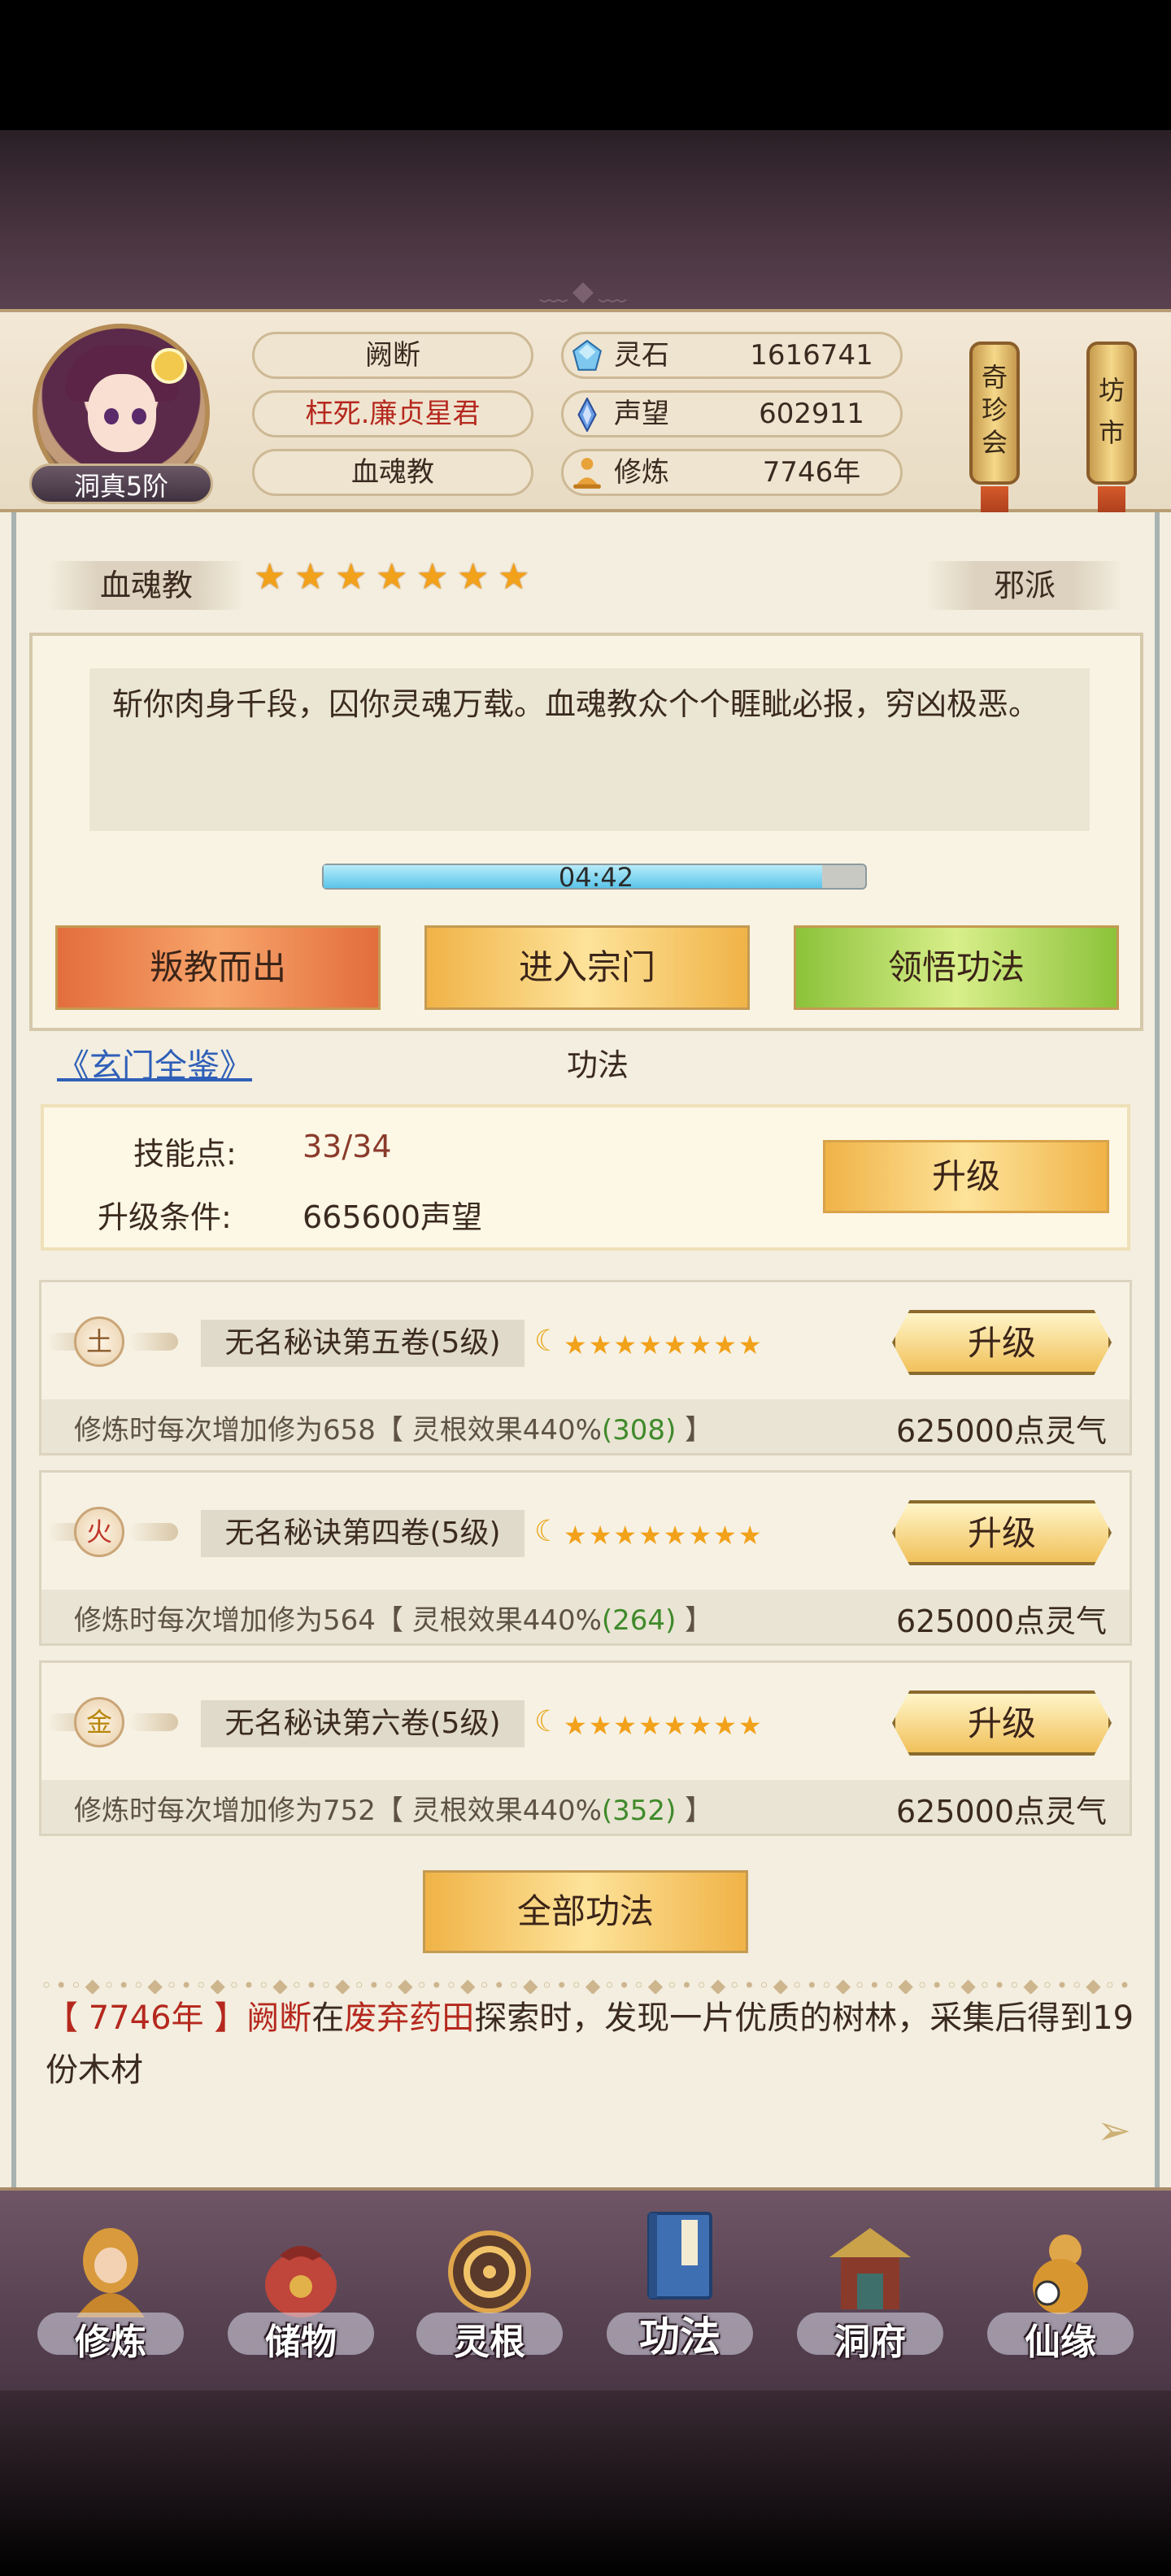 The image size is (1171, 2576). I want to click on skill-points-panel: 技能点: 33/34 升级条件: 665600声望 升级, so click(585, 1178).